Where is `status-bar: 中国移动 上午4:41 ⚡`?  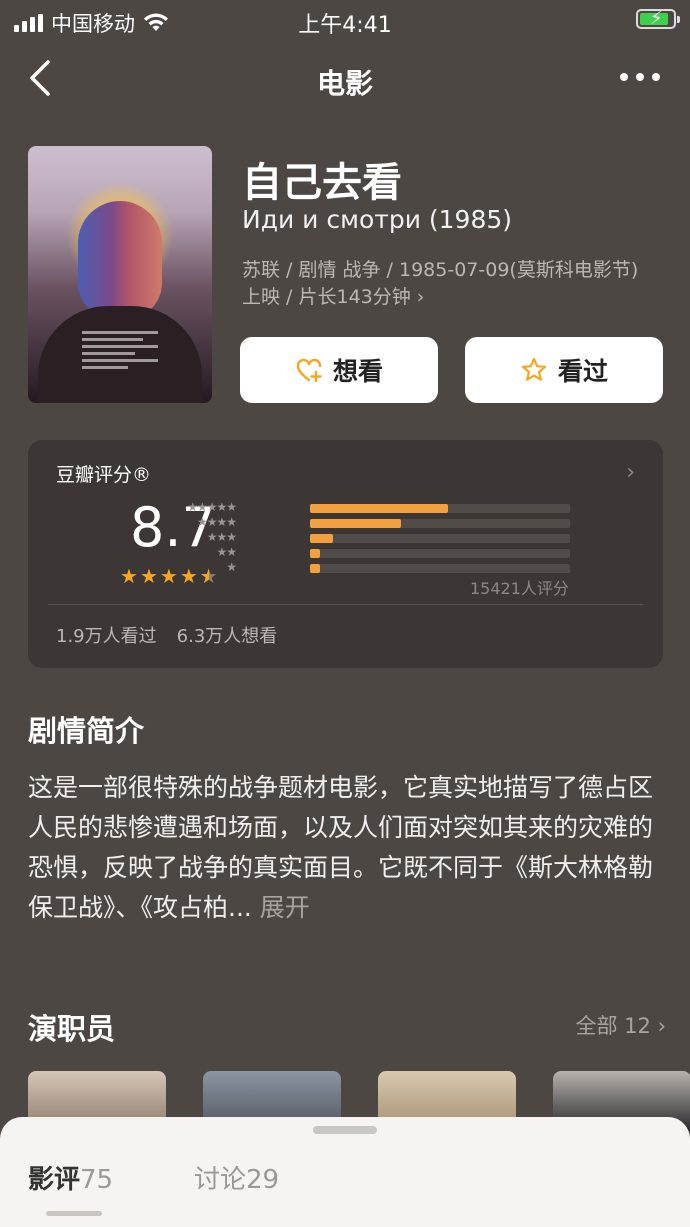 status-bar: 中国移动 上午4:41 ⚡ is located at coordinates (345, 20).